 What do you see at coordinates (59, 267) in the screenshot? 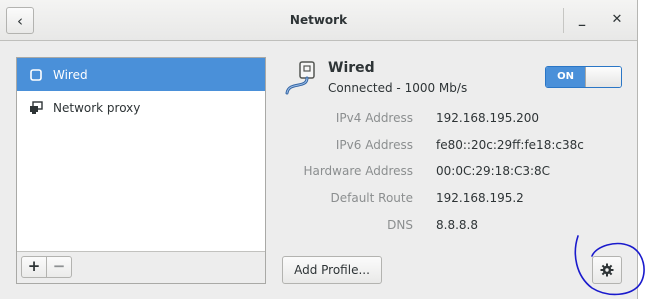
I see `remove-connection-button: −` at bounding box center [59, 267].